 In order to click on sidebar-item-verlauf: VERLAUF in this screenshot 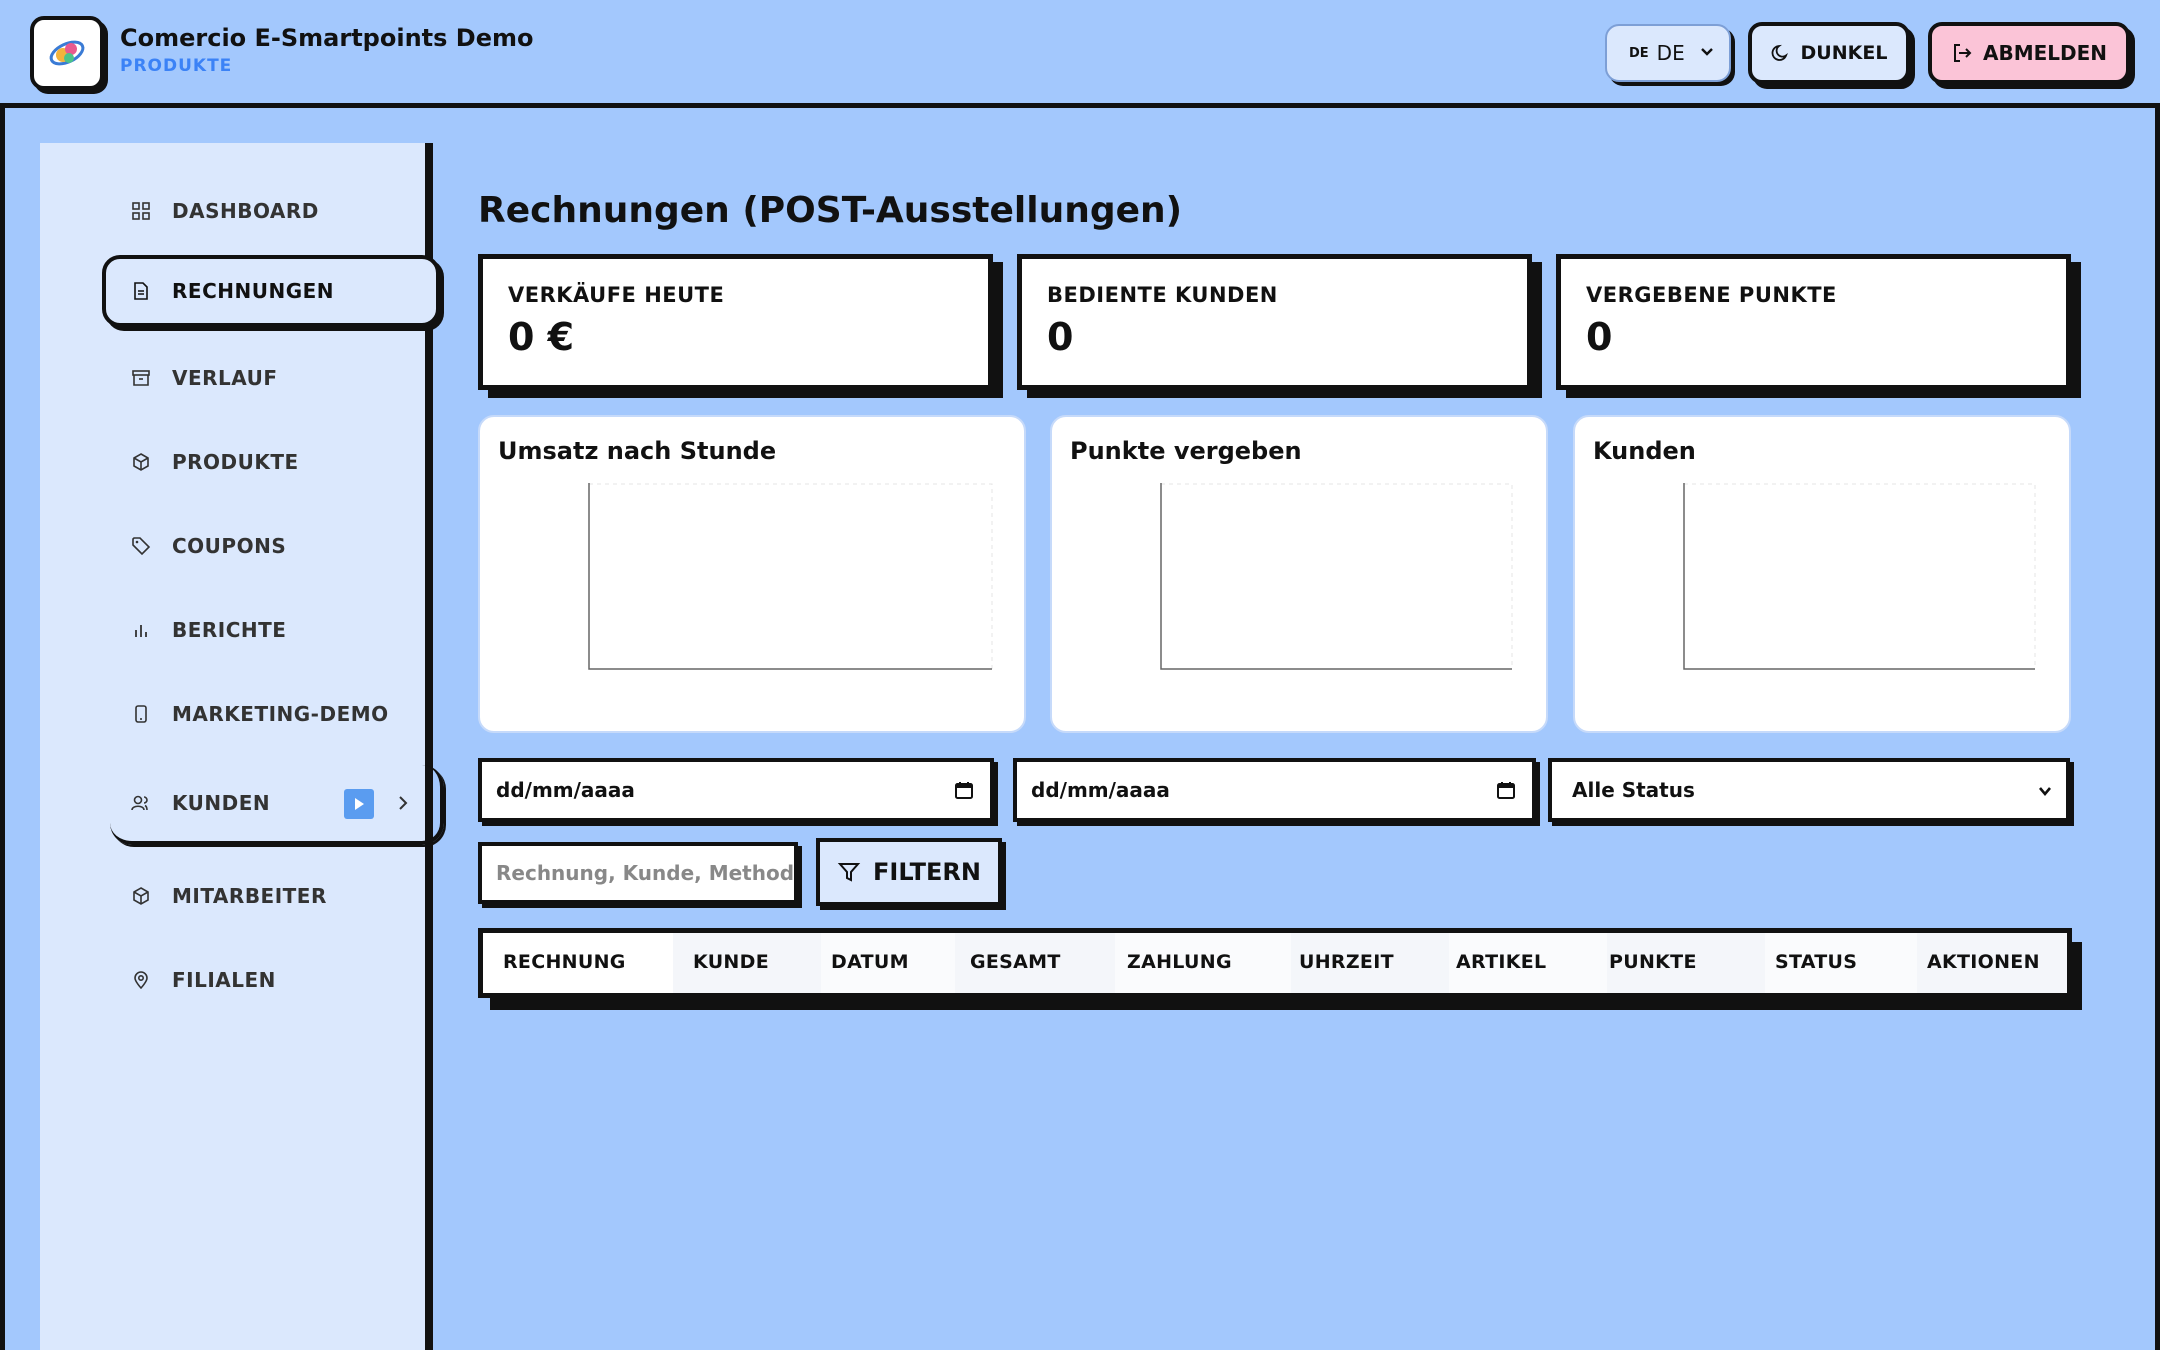, I will do `click(260, 378)`.